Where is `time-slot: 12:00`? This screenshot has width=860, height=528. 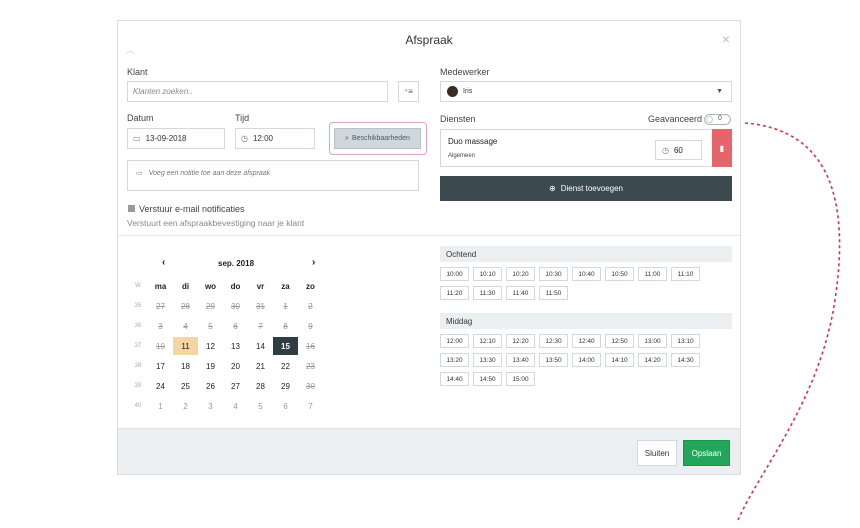
time-slot: 12:00 is located at coordinates (454, 341).